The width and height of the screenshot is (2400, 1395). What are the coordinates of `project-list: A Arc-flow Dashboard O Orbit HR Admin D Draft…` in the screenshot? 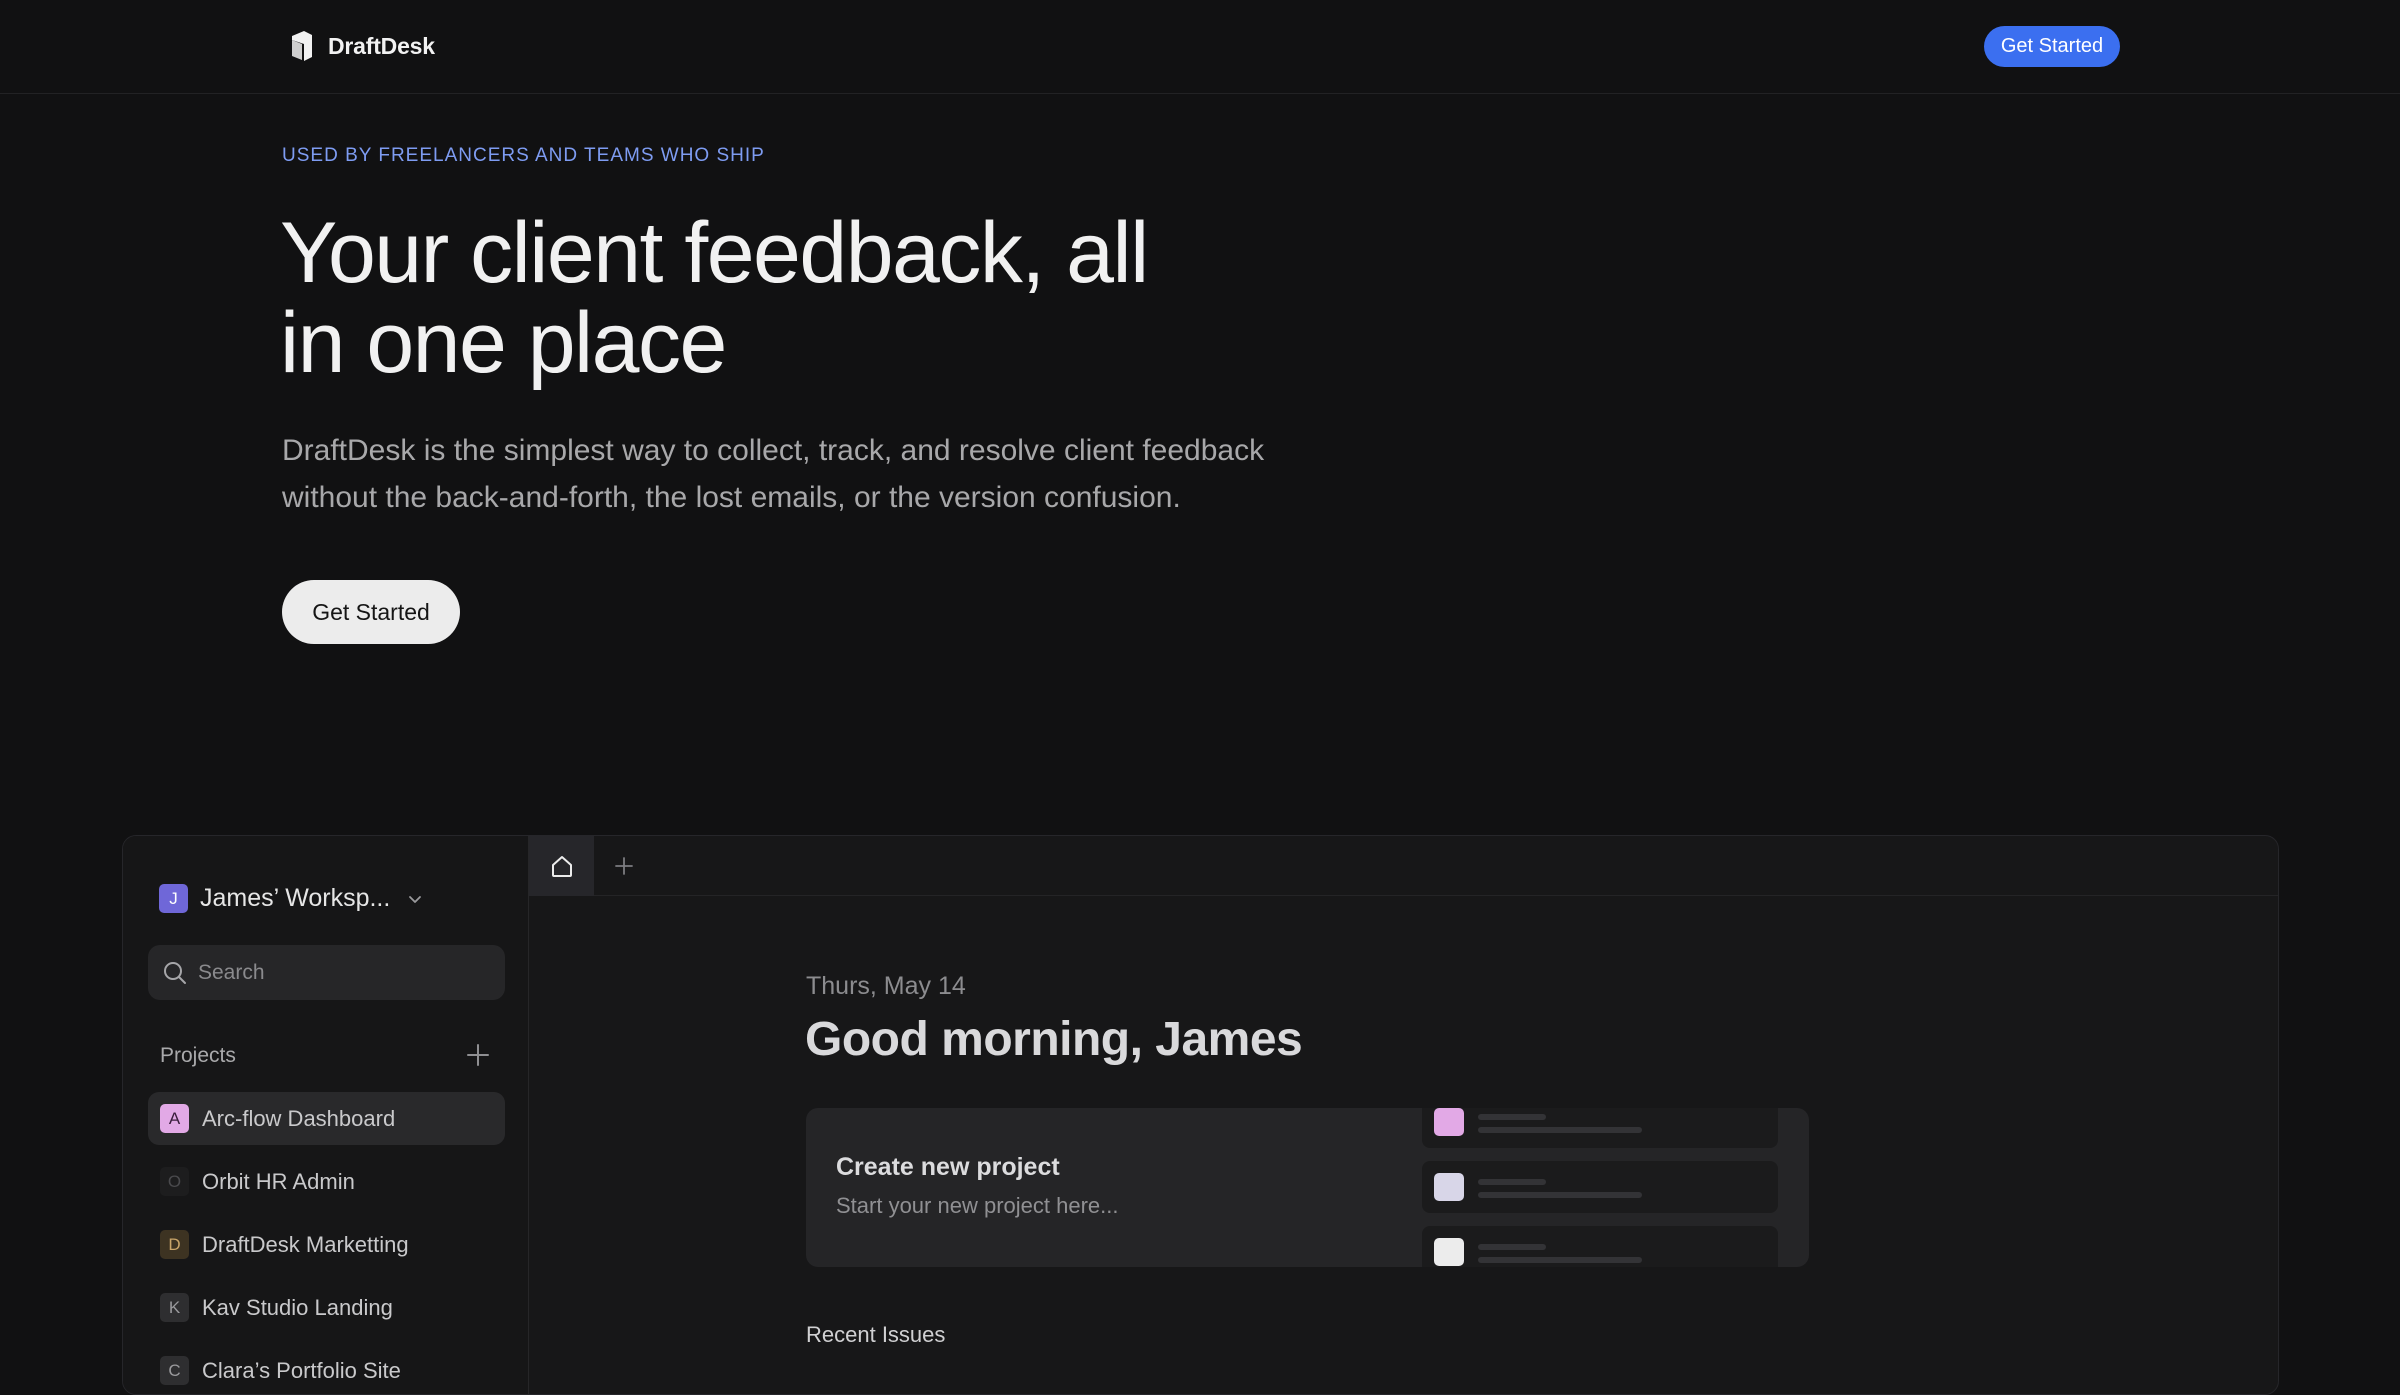 It's located at (326, 1243).